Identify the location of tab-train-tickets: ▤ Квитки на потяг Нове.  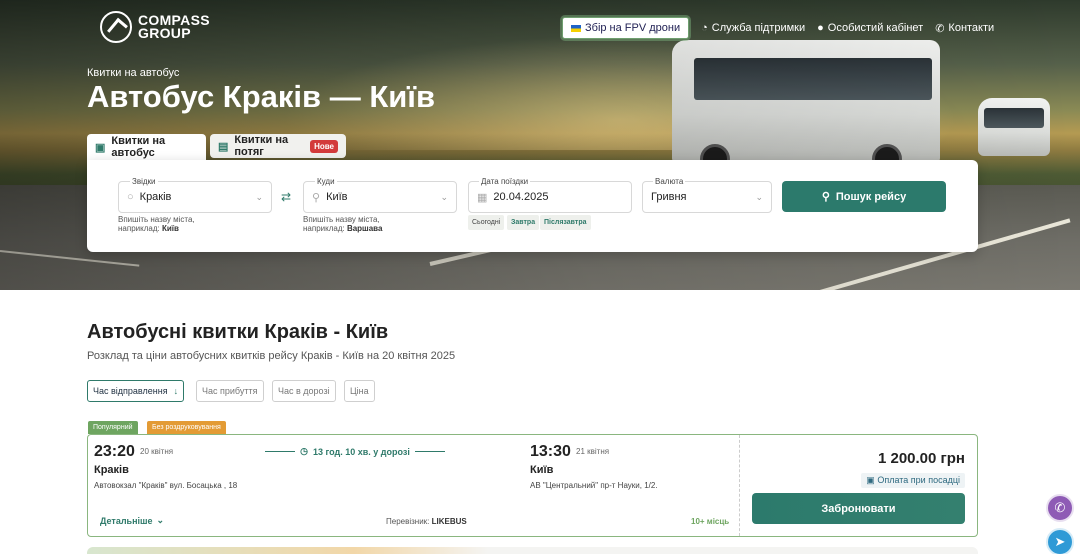
(278, 146).